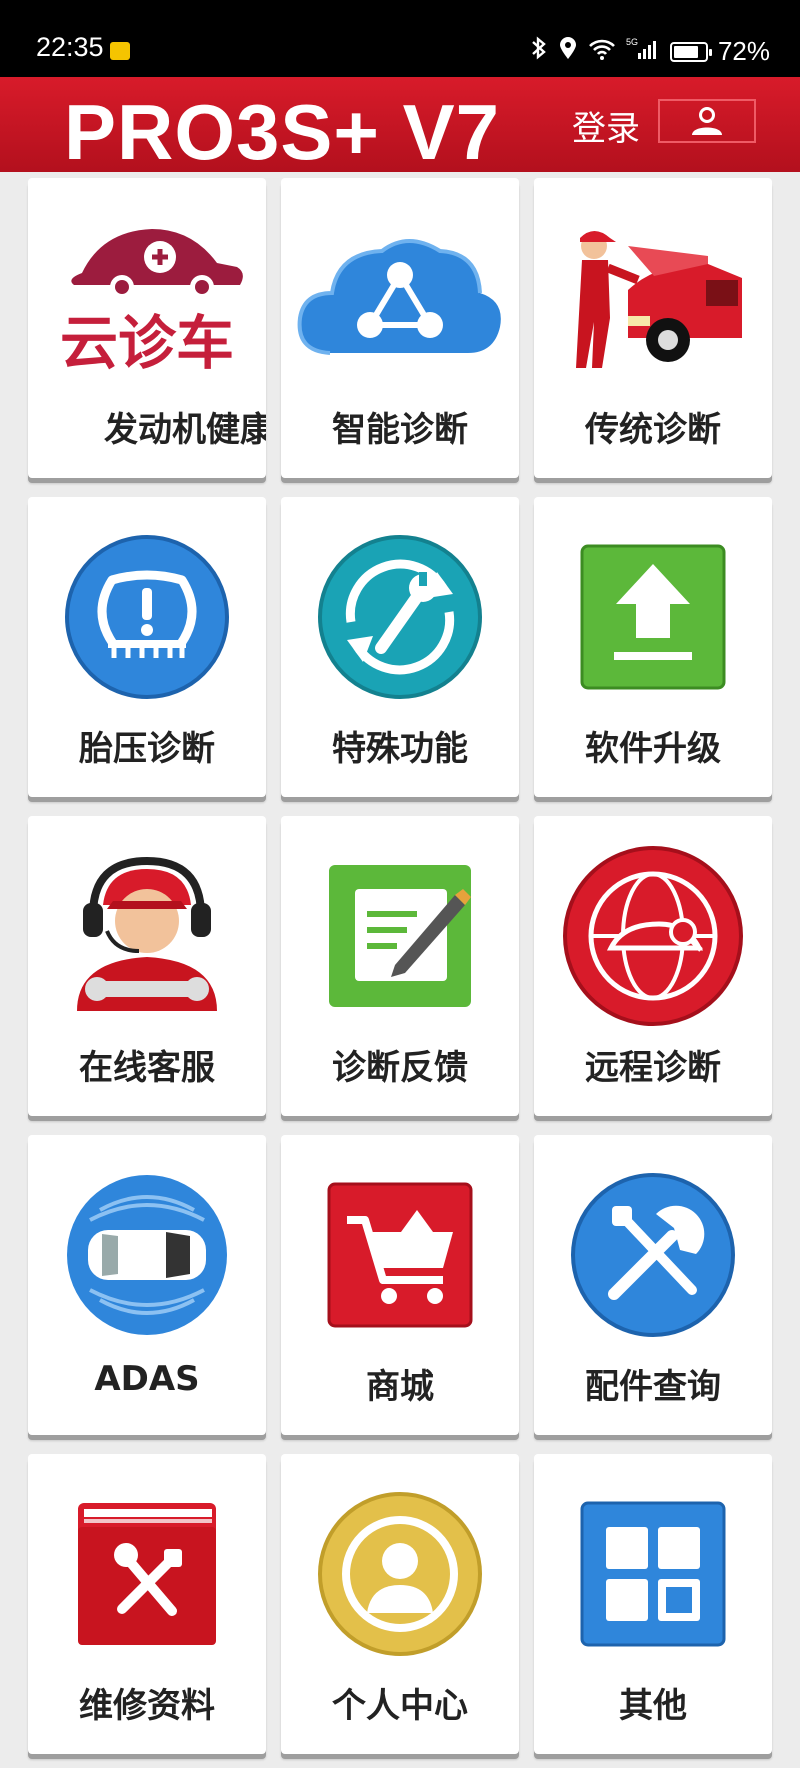 This screenshot has height=1768, width=800. What do you see at coordinates (400, 298) in the screenshot?
I see `cloud-share-icon` at bounding box center [400, 298].